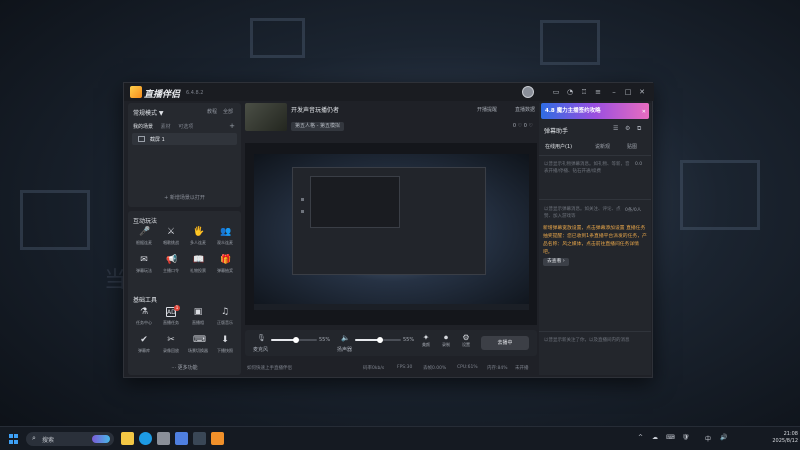 The width and height of the screenshot is (800, 450). I want to click on headset-icon: ◔, so click(570, 92).